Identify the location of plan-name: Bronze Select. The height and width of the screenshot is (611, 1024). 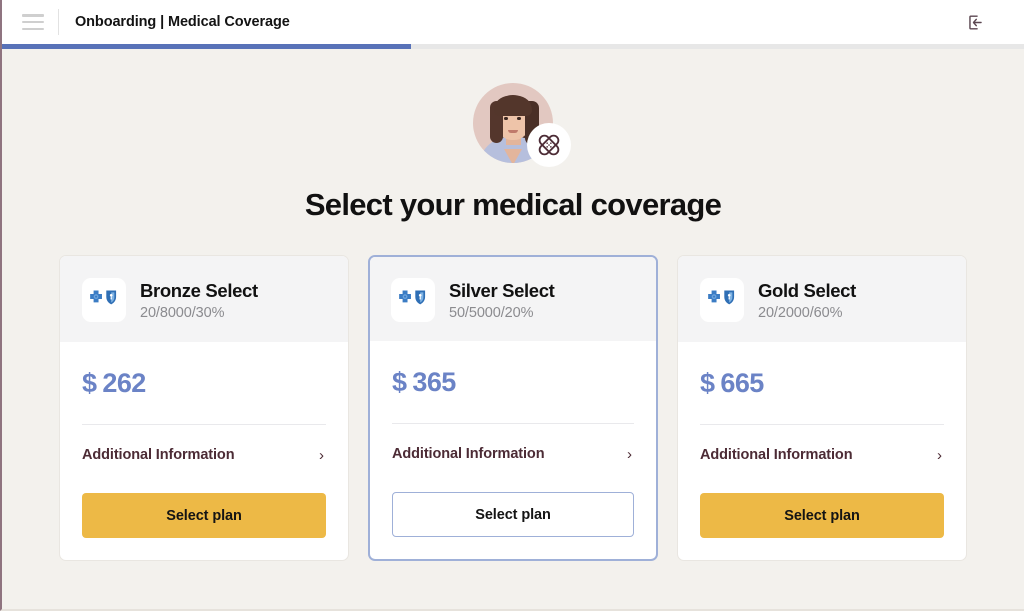
(199, 290).